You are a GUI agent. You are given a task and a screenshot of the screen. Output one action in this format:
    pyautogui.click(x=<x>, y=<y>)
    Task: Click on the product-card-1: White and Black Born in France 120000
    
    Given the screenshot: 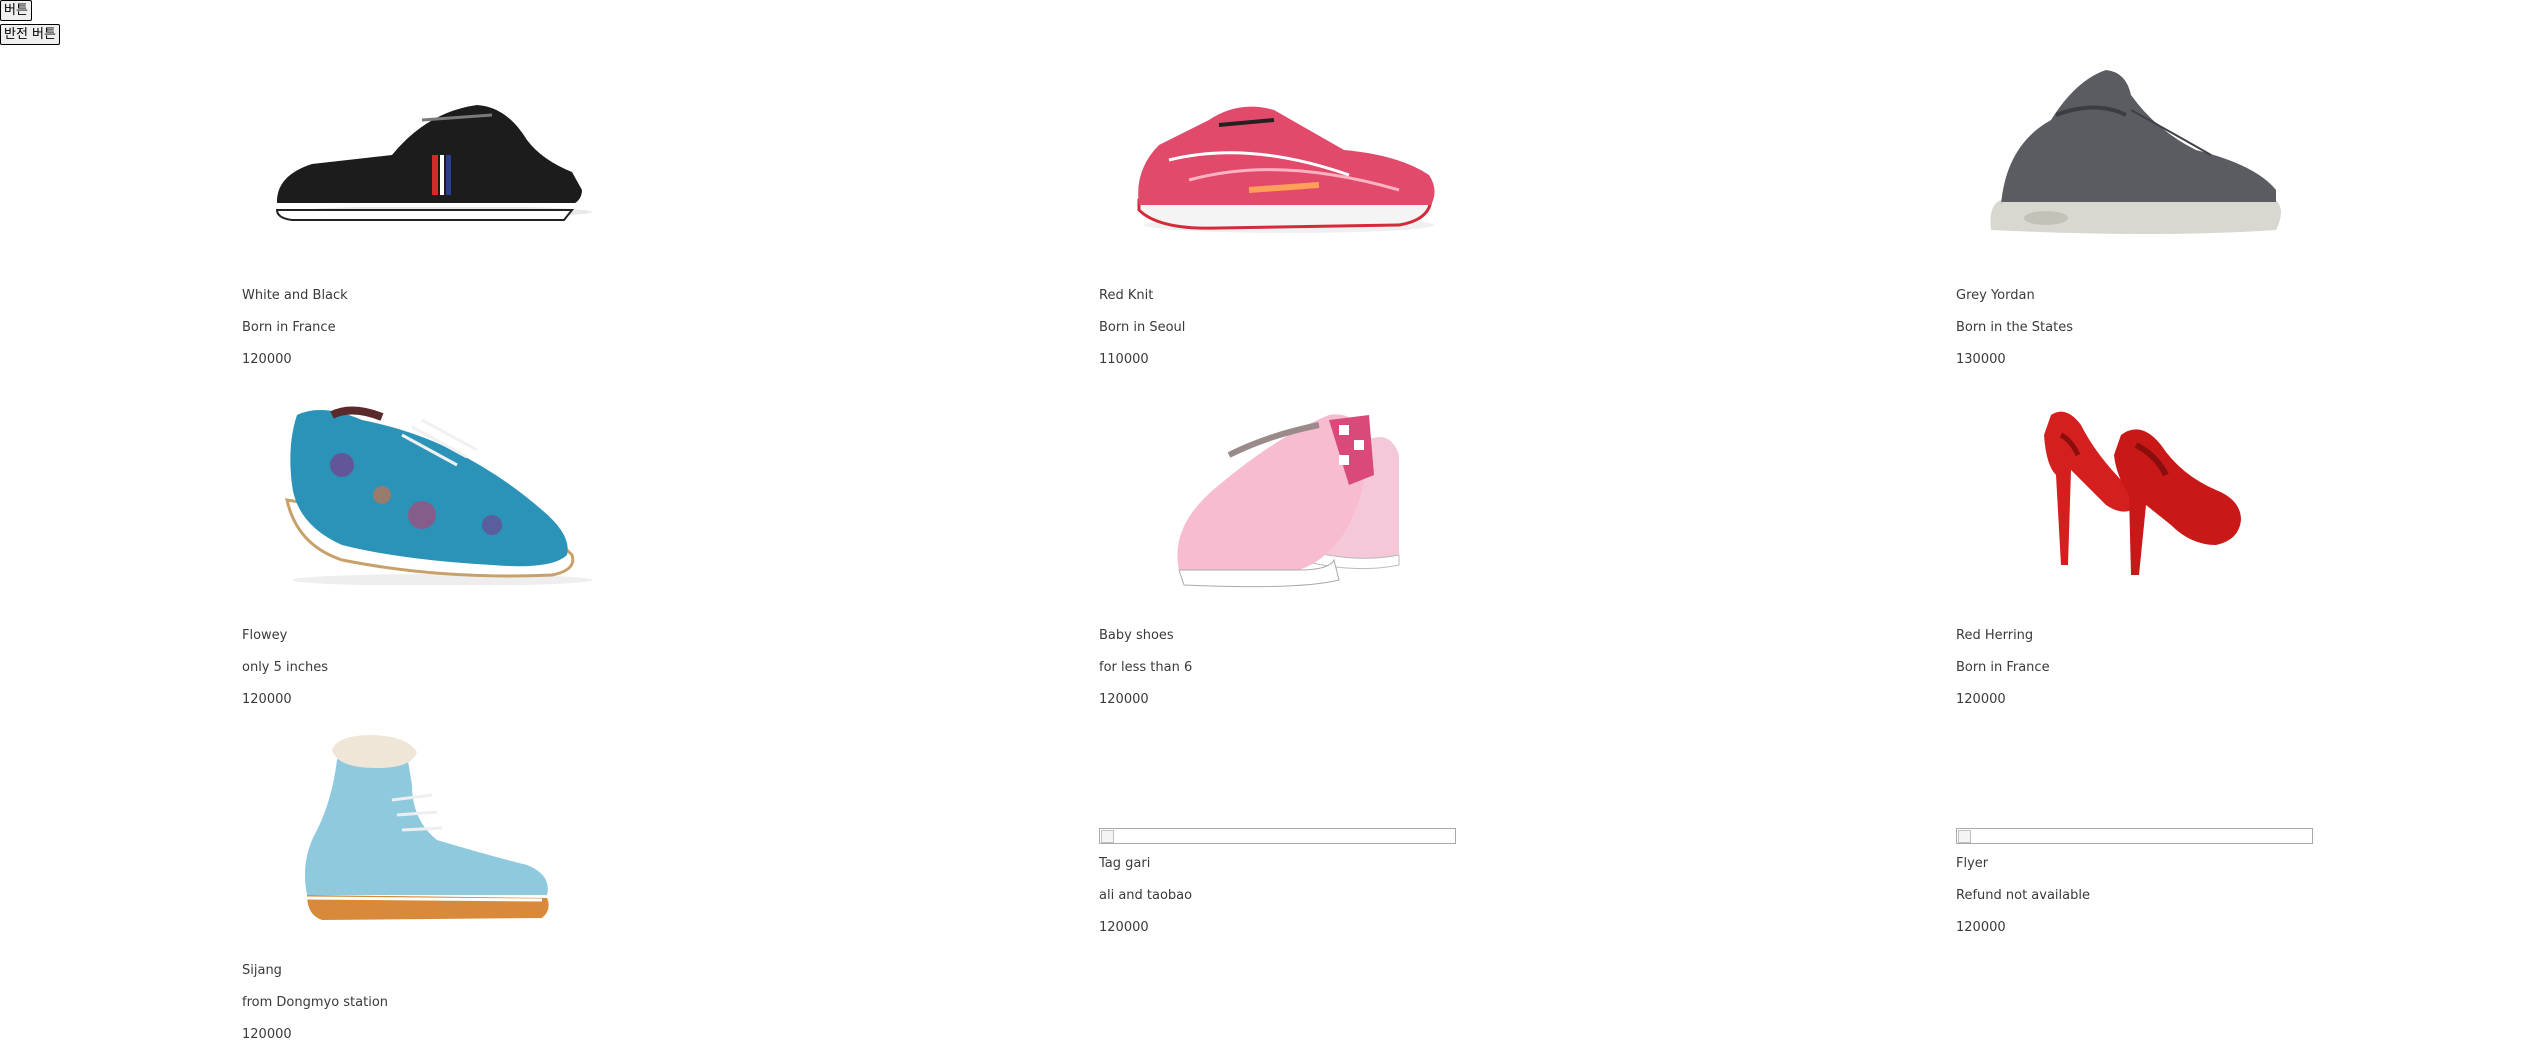 What is the action you would take?
    pyautogui.click(x=432, y=213)
    